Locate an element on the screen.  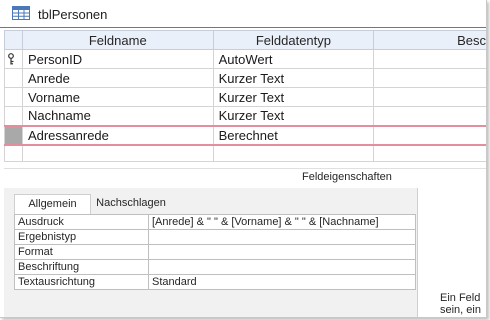
table-row-empty is located at coordinates (245, 153).